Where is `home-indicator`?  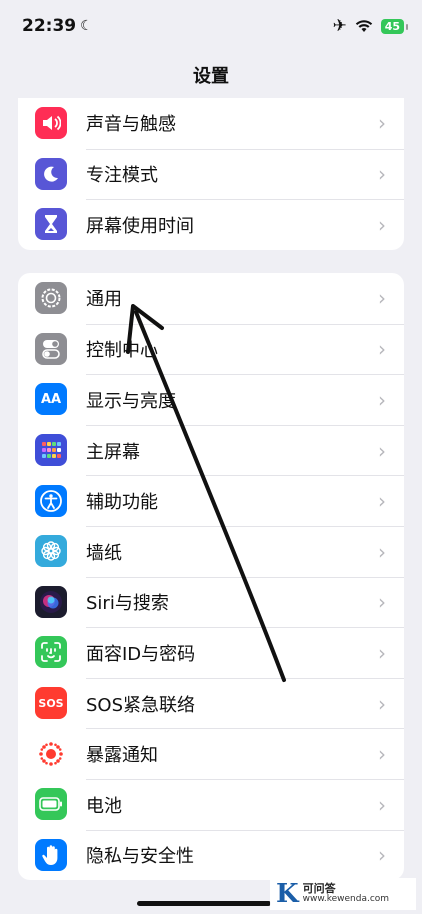 home-indicator is located at coordinates (204, 903).